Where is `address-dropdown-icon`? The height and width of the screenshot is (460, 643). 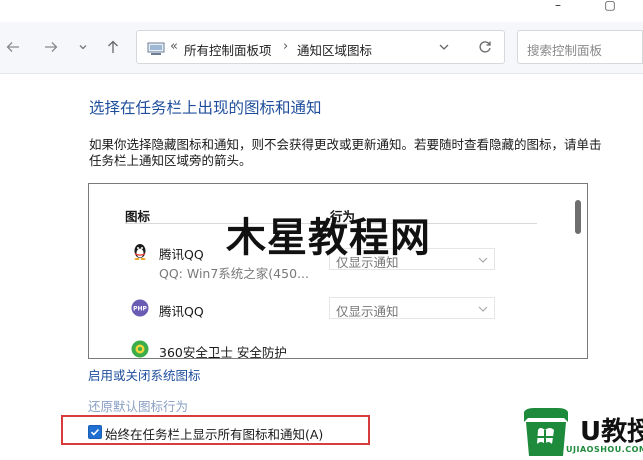 address-dropdown-icon is located at coordinates (444, 47).